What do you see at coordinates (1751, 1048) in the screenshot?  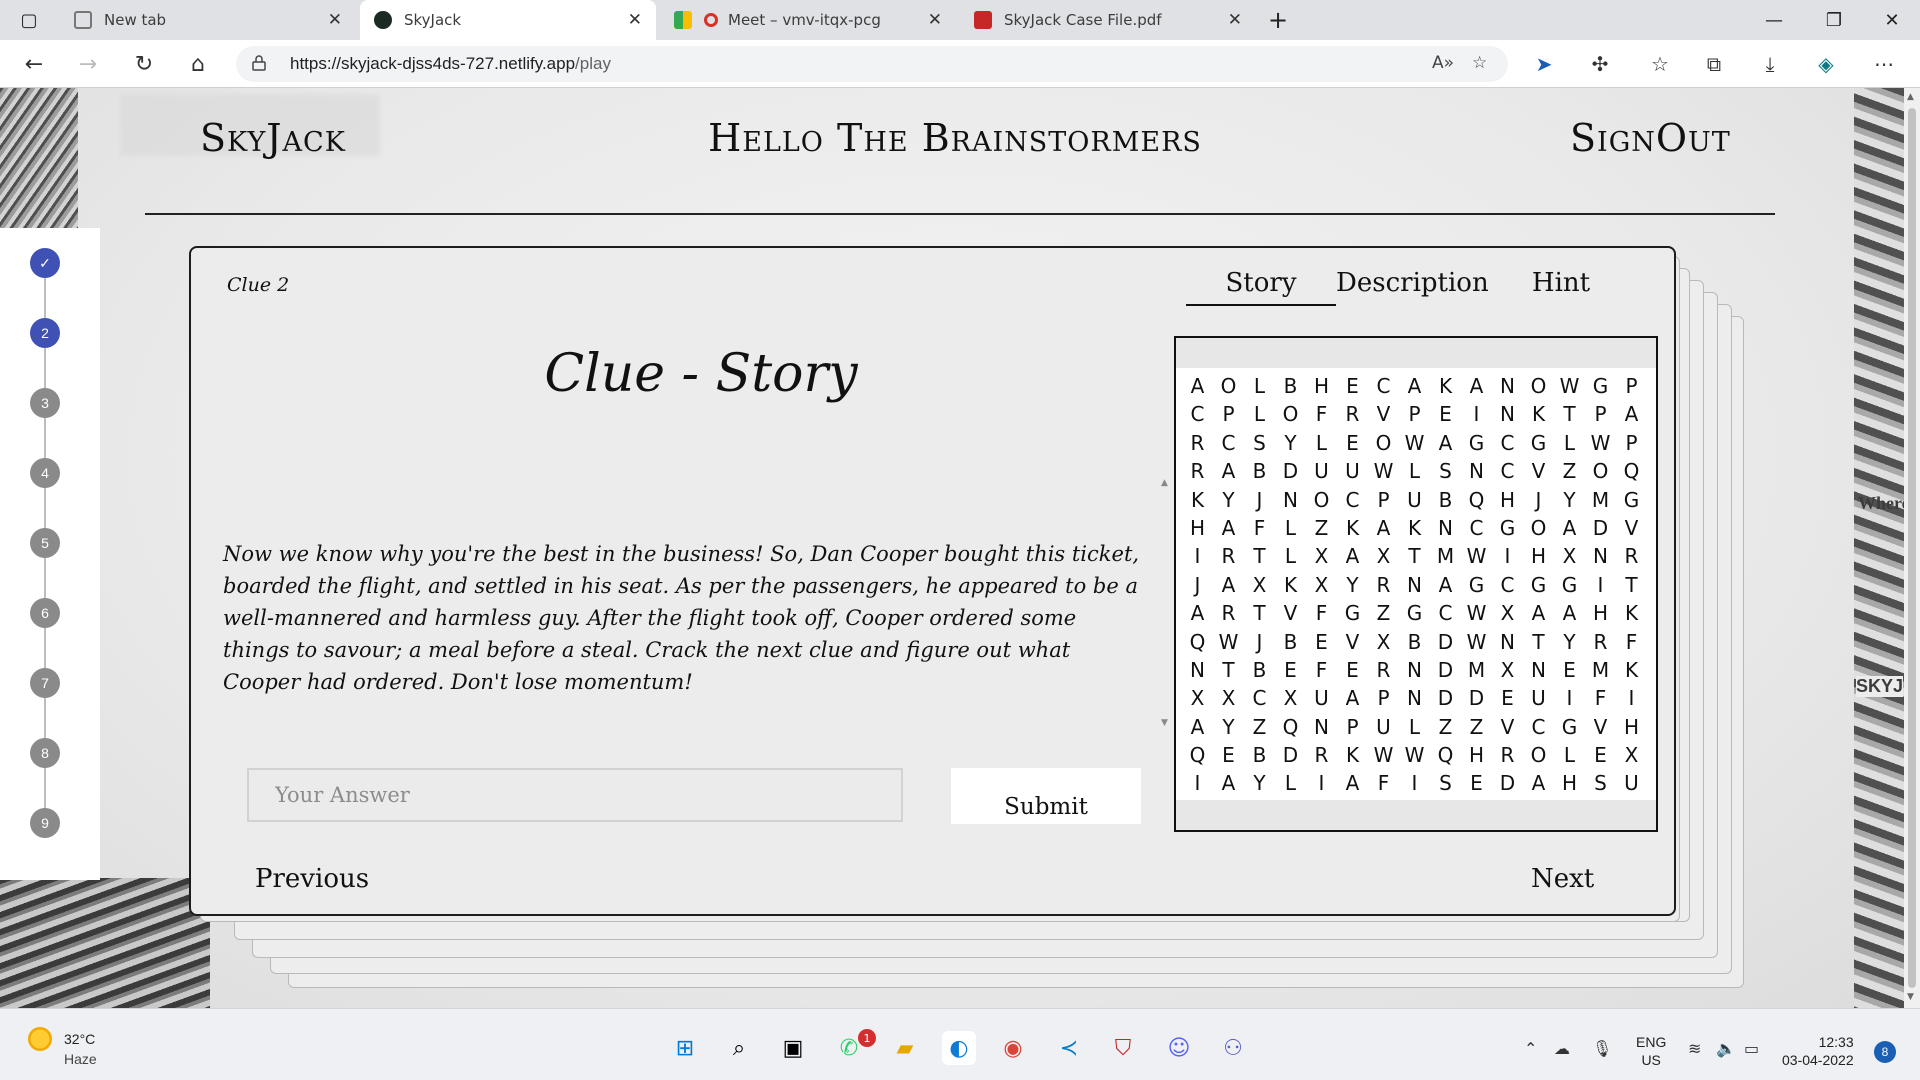 I see `battery-icon: ▭` at bounding box center [1751, 1048].